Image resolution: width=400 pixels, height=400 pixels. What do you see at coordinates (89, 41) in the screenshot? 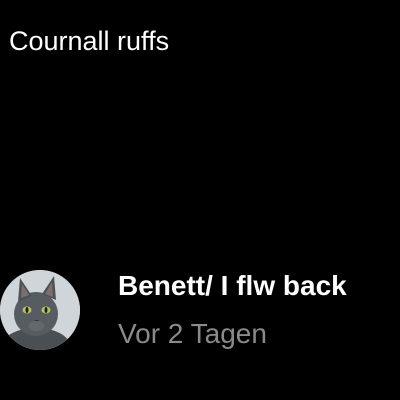
I see `page-title: Cournall ruffs` at bounding box center [89, 41].